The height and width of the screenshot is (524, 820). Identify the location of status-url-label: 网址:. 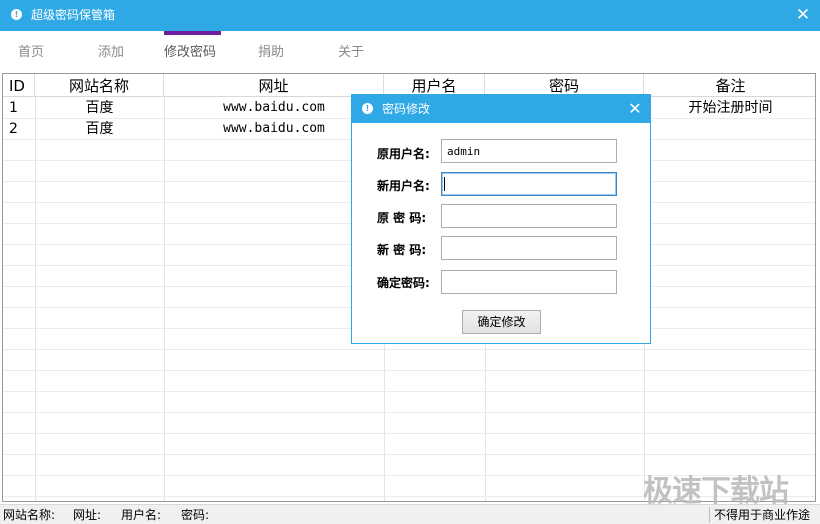
(87, 515).